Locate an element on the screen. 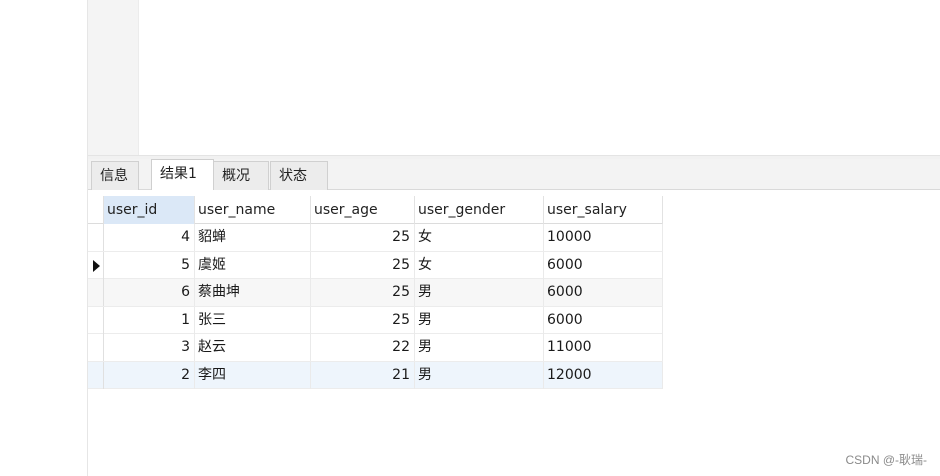 Image resolution: width=940 pixels, height=476 pixels. column-header-user-name: user_name is located at coordinates (253, 210).